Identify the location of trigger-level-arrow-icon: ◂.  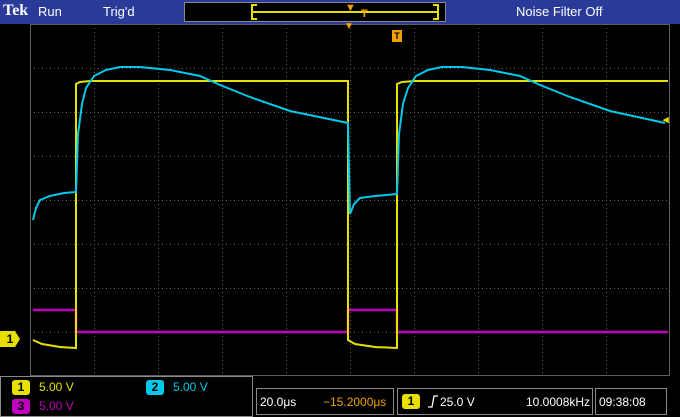
(666, 119).